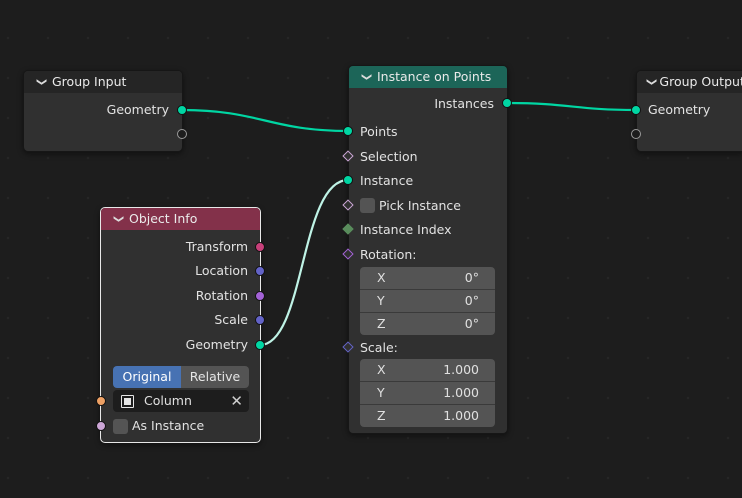 The image size is (742, 498). I want to click on rotation-x-field: X 0°, so click(427, 278).